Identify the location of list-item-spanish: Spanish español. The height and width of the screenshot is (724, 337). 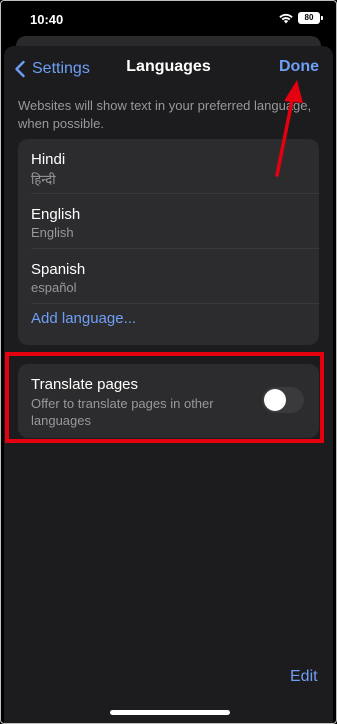
(175, 276).